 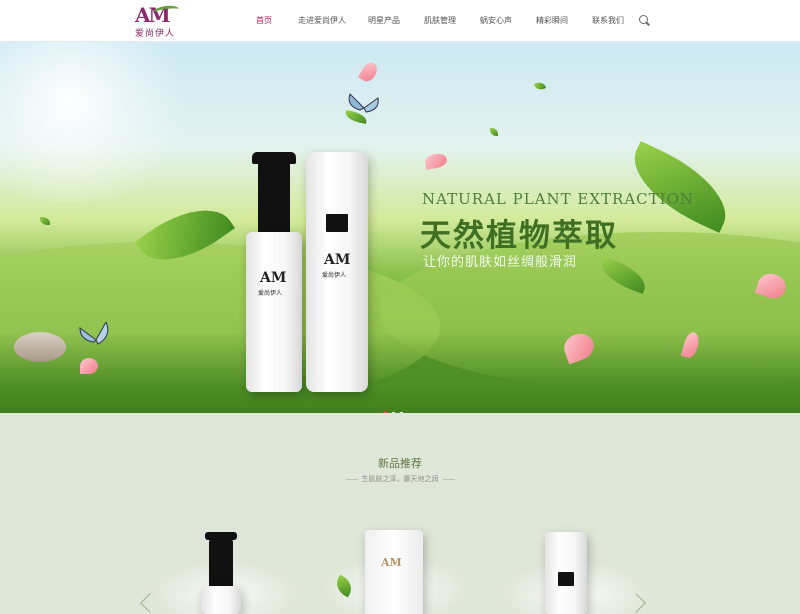 What do you see at coordinates (384, 20) in the screenshot?
I see `nav-item-products: 明星产品` at bounding box center [384, 20].